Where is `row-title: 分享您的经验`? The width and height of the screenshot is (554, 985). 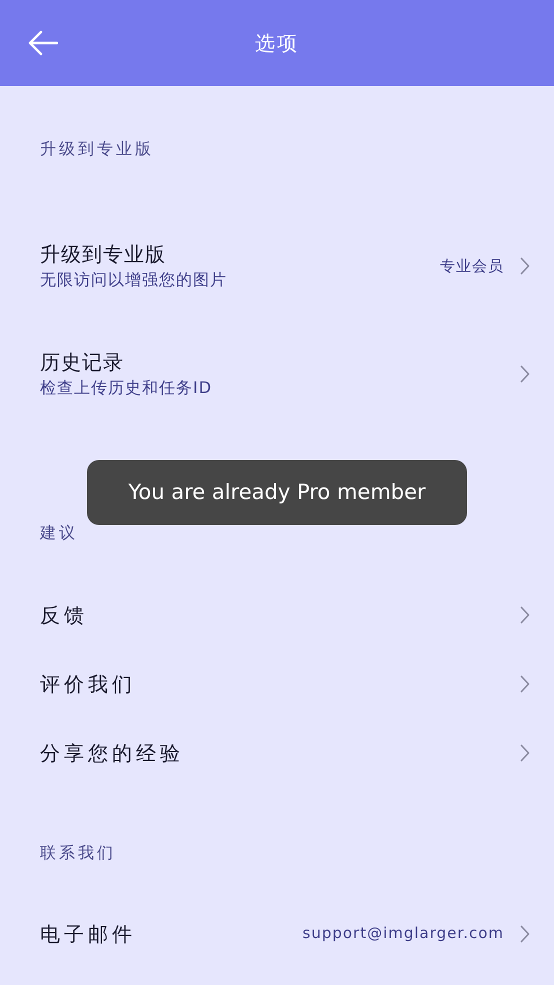
row-title: 分享您的经验 is located at coordinates (112, 753).